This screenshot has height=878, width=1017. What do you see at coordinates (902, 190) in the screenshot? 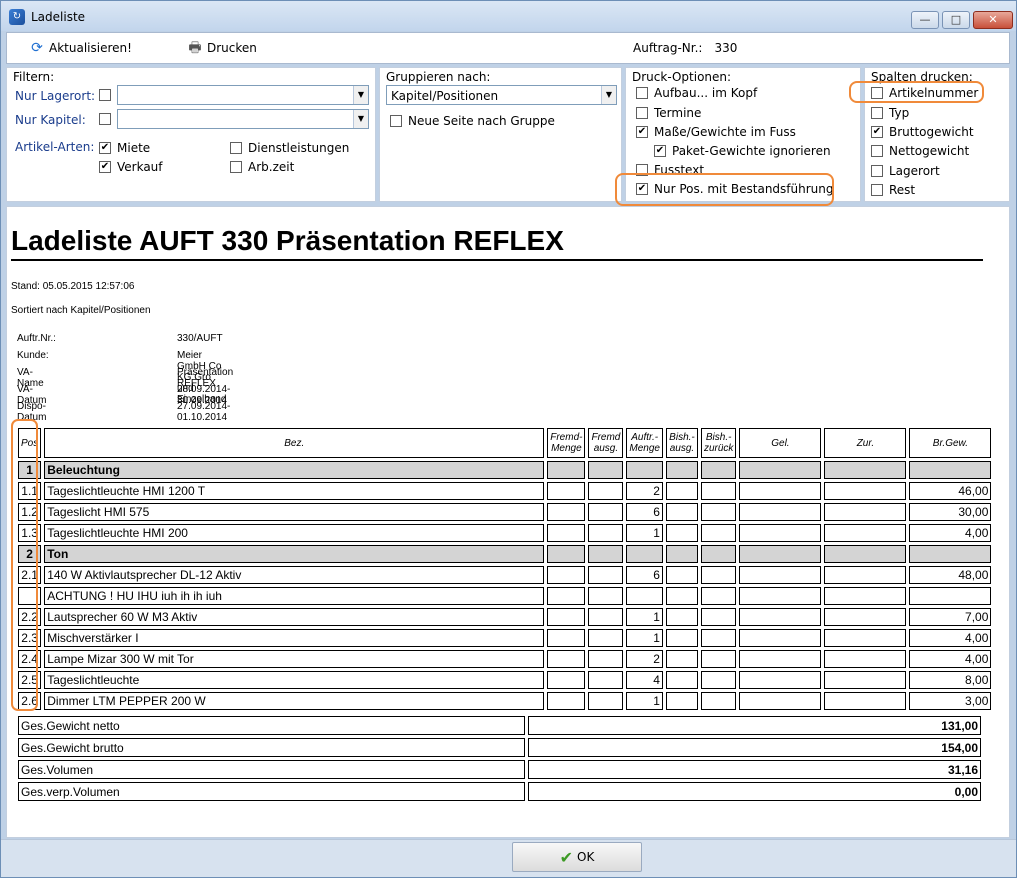
I see `rest-label: Rest` at bounding box center [902, 190].